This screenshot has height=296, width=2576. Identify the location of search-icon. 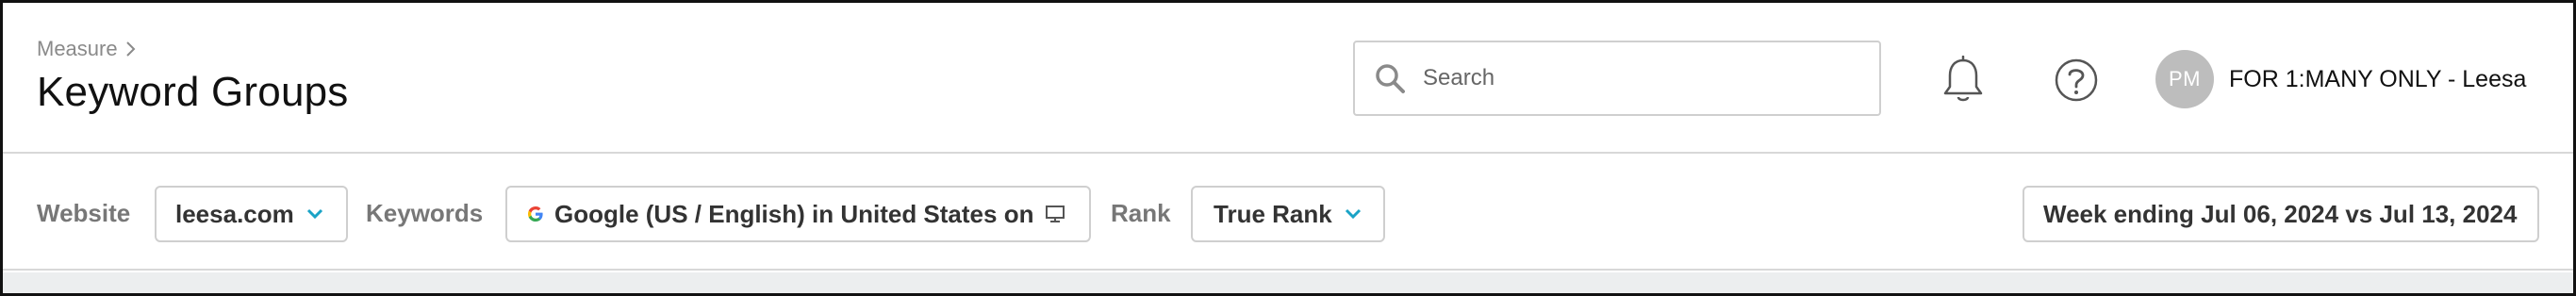
(1390, 78).